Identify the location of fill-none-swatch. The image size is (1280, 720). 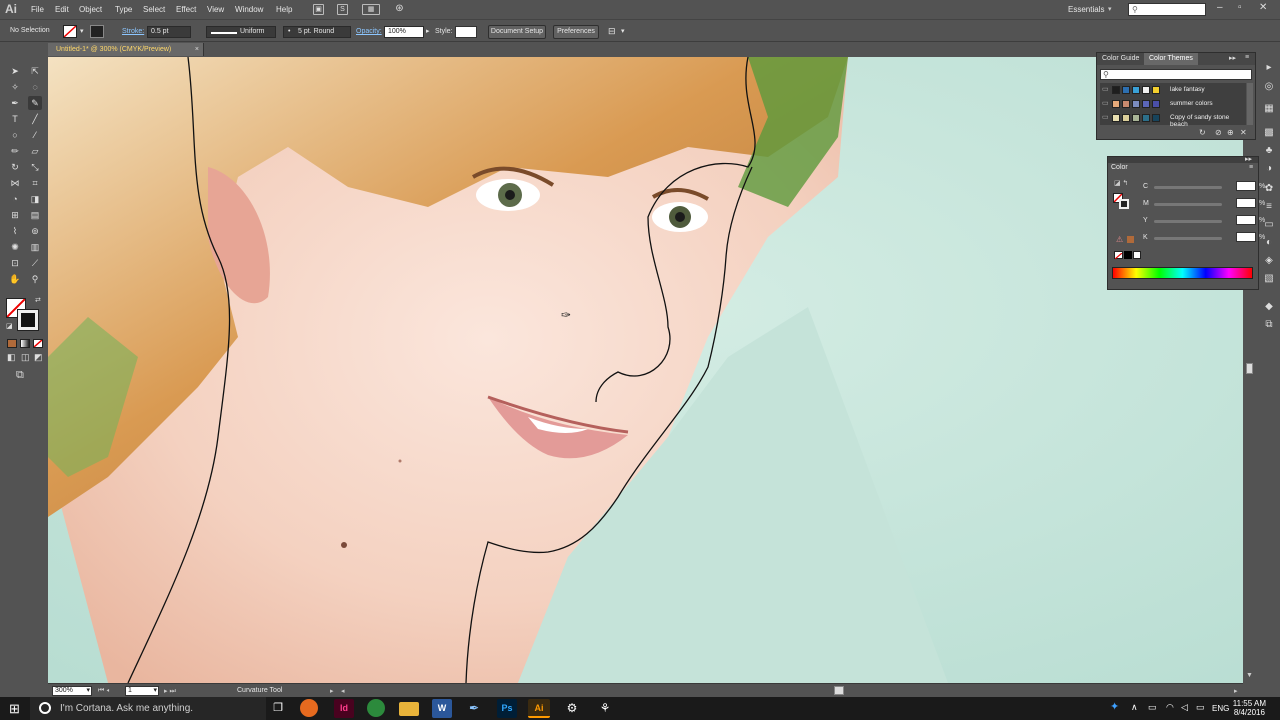
(70, 31).